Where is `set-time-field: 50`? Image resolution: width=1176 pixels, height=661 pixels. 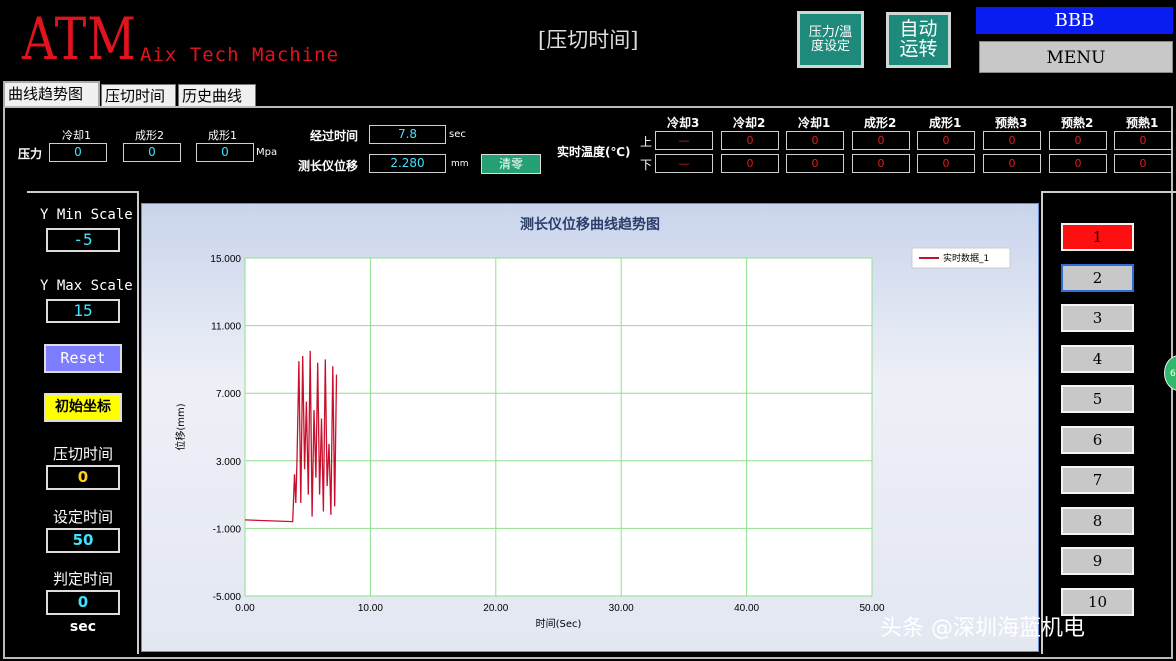 set-time-field: 50 is located at coordinates (83, 540).